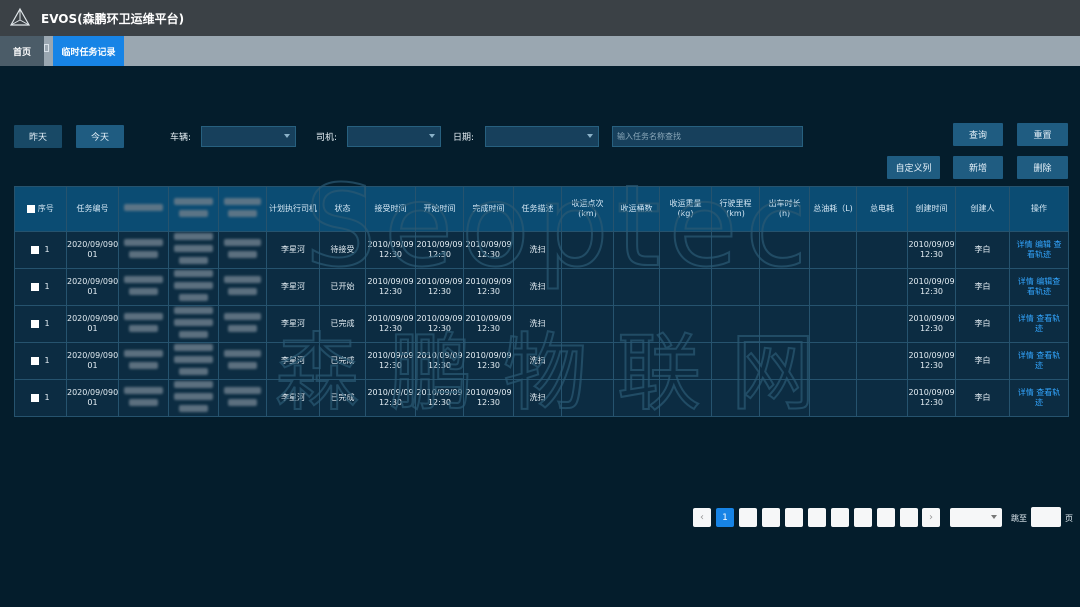  What do you see at coordinates (978, 134) in the screenshot?
I see `query-button: 查询` at bounding box center [978, 134].